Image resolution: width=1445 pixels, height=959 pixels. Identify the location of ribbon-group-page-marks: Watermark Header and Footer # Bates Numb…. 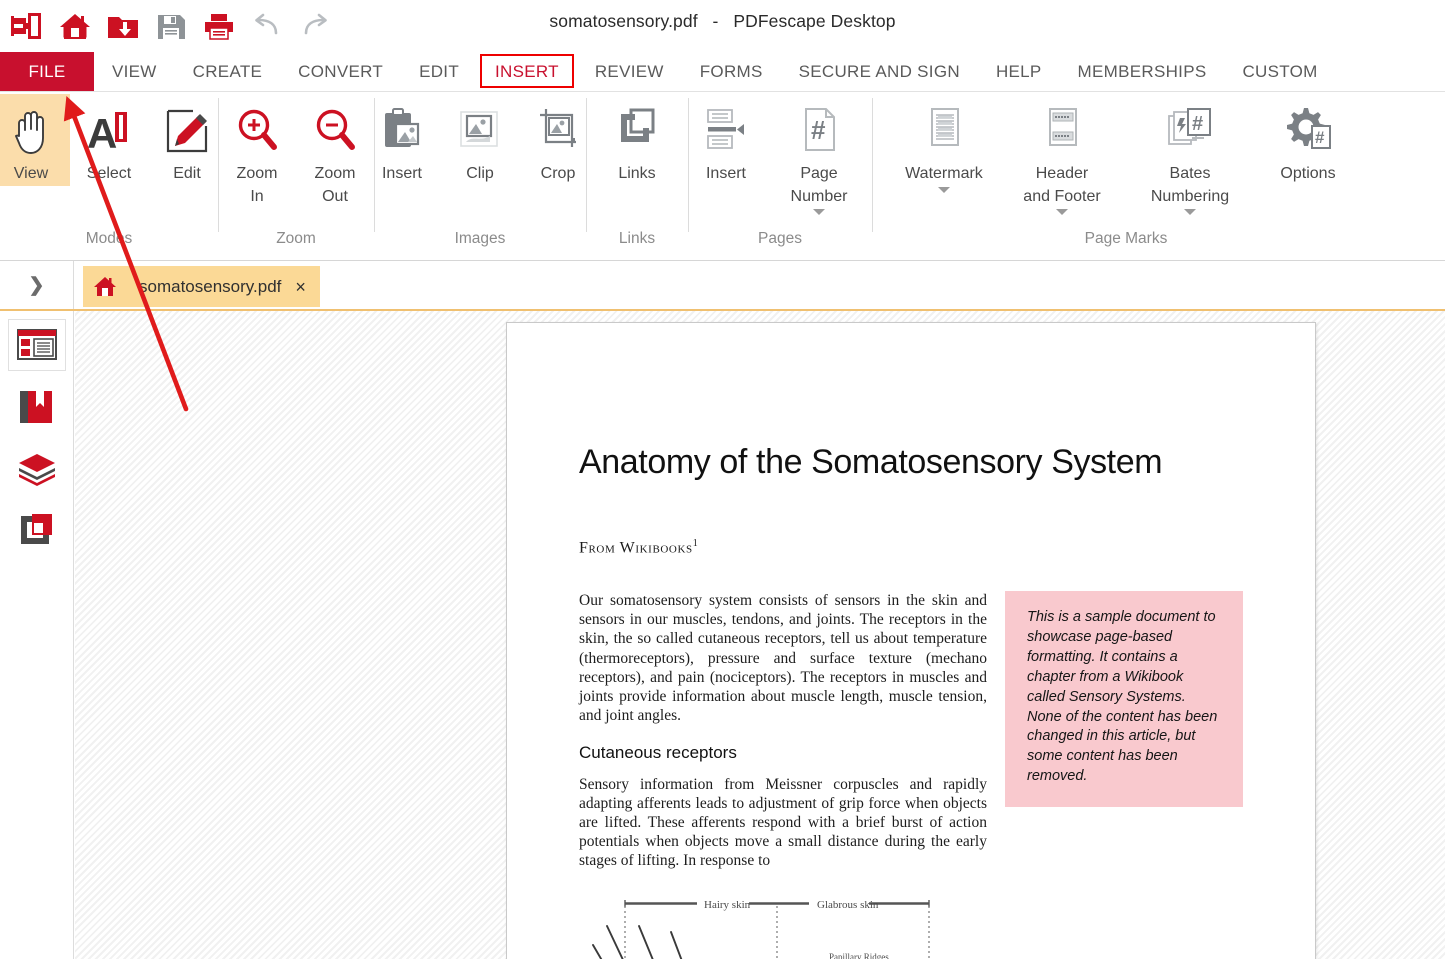
(1126, 172).